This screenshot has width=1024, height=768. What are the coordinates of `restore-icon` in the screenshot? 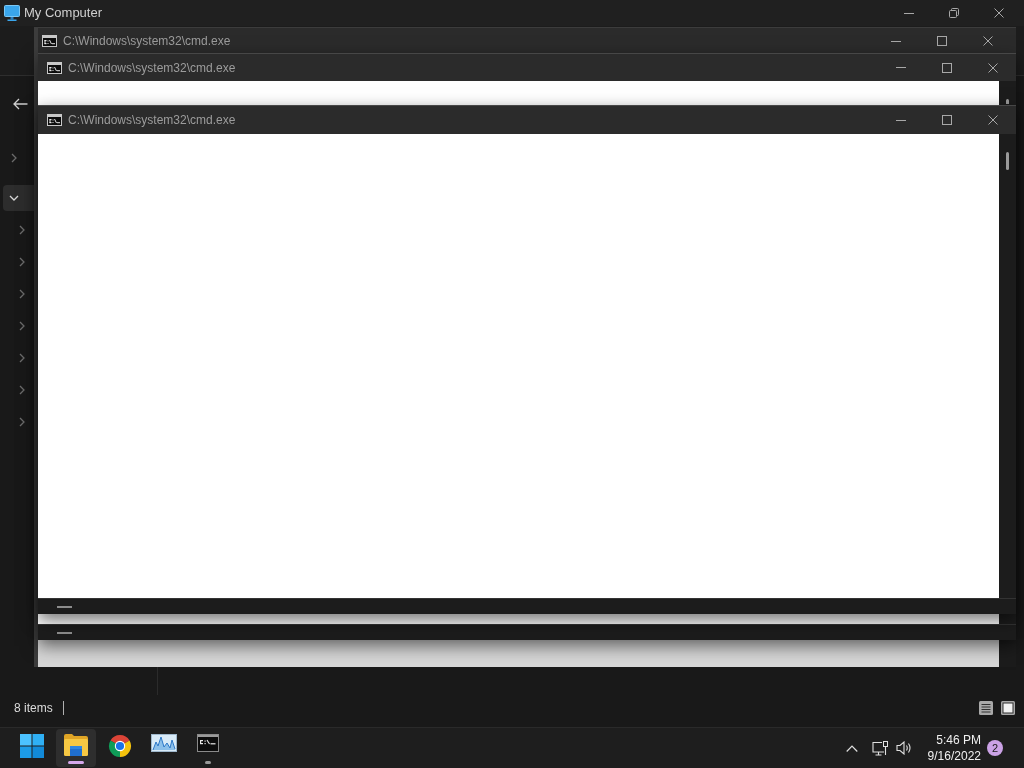 It's located at (953, 13).